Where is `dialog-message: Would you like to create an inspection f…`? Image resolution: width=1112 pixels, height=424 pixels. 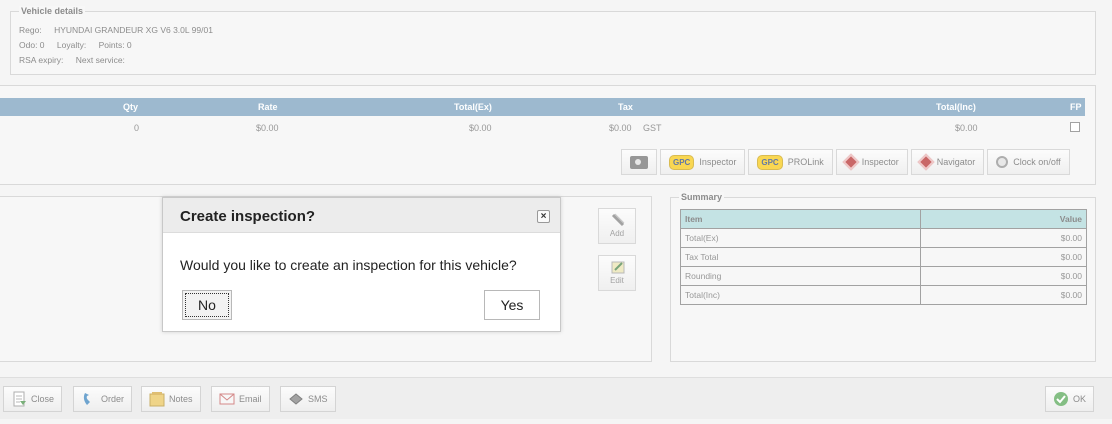
dialog-message: Would you like to create an inspection f… is located at coordinates (348, 265).